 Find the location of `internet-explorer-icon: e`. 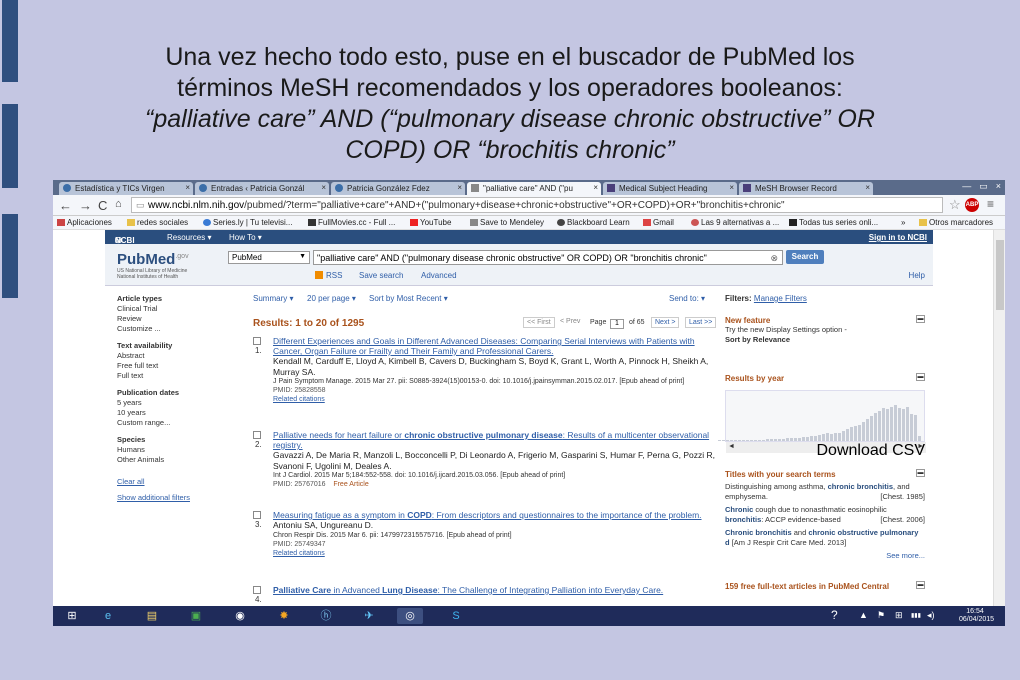

internet-explorer-icon: e is located at coordinates (108, 616).